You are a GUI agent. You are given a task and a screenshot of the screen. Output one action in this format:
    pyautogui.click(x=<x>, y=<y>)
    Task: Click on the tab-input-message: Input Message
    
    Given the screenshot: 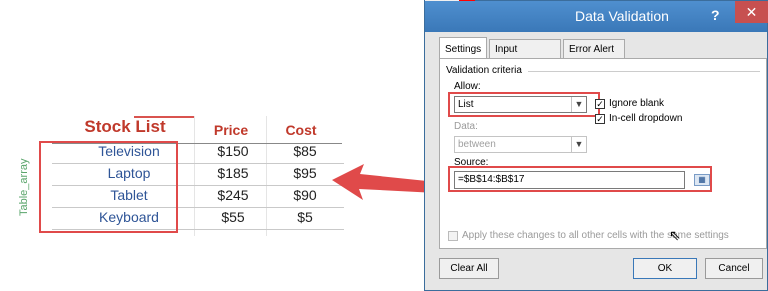 What is the action you would take?
    pyautogui.click(x=525, y=56)
    